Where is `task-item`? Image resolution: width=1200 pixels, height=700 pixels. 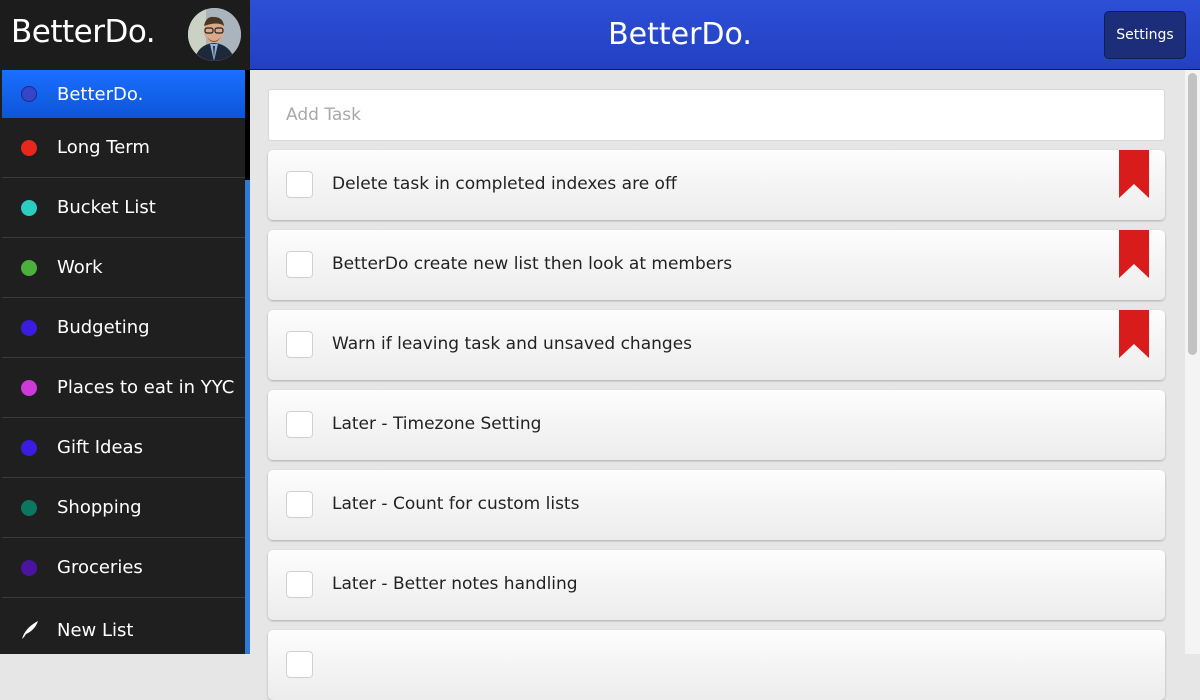
task-item is located at coordinates (716, 665).